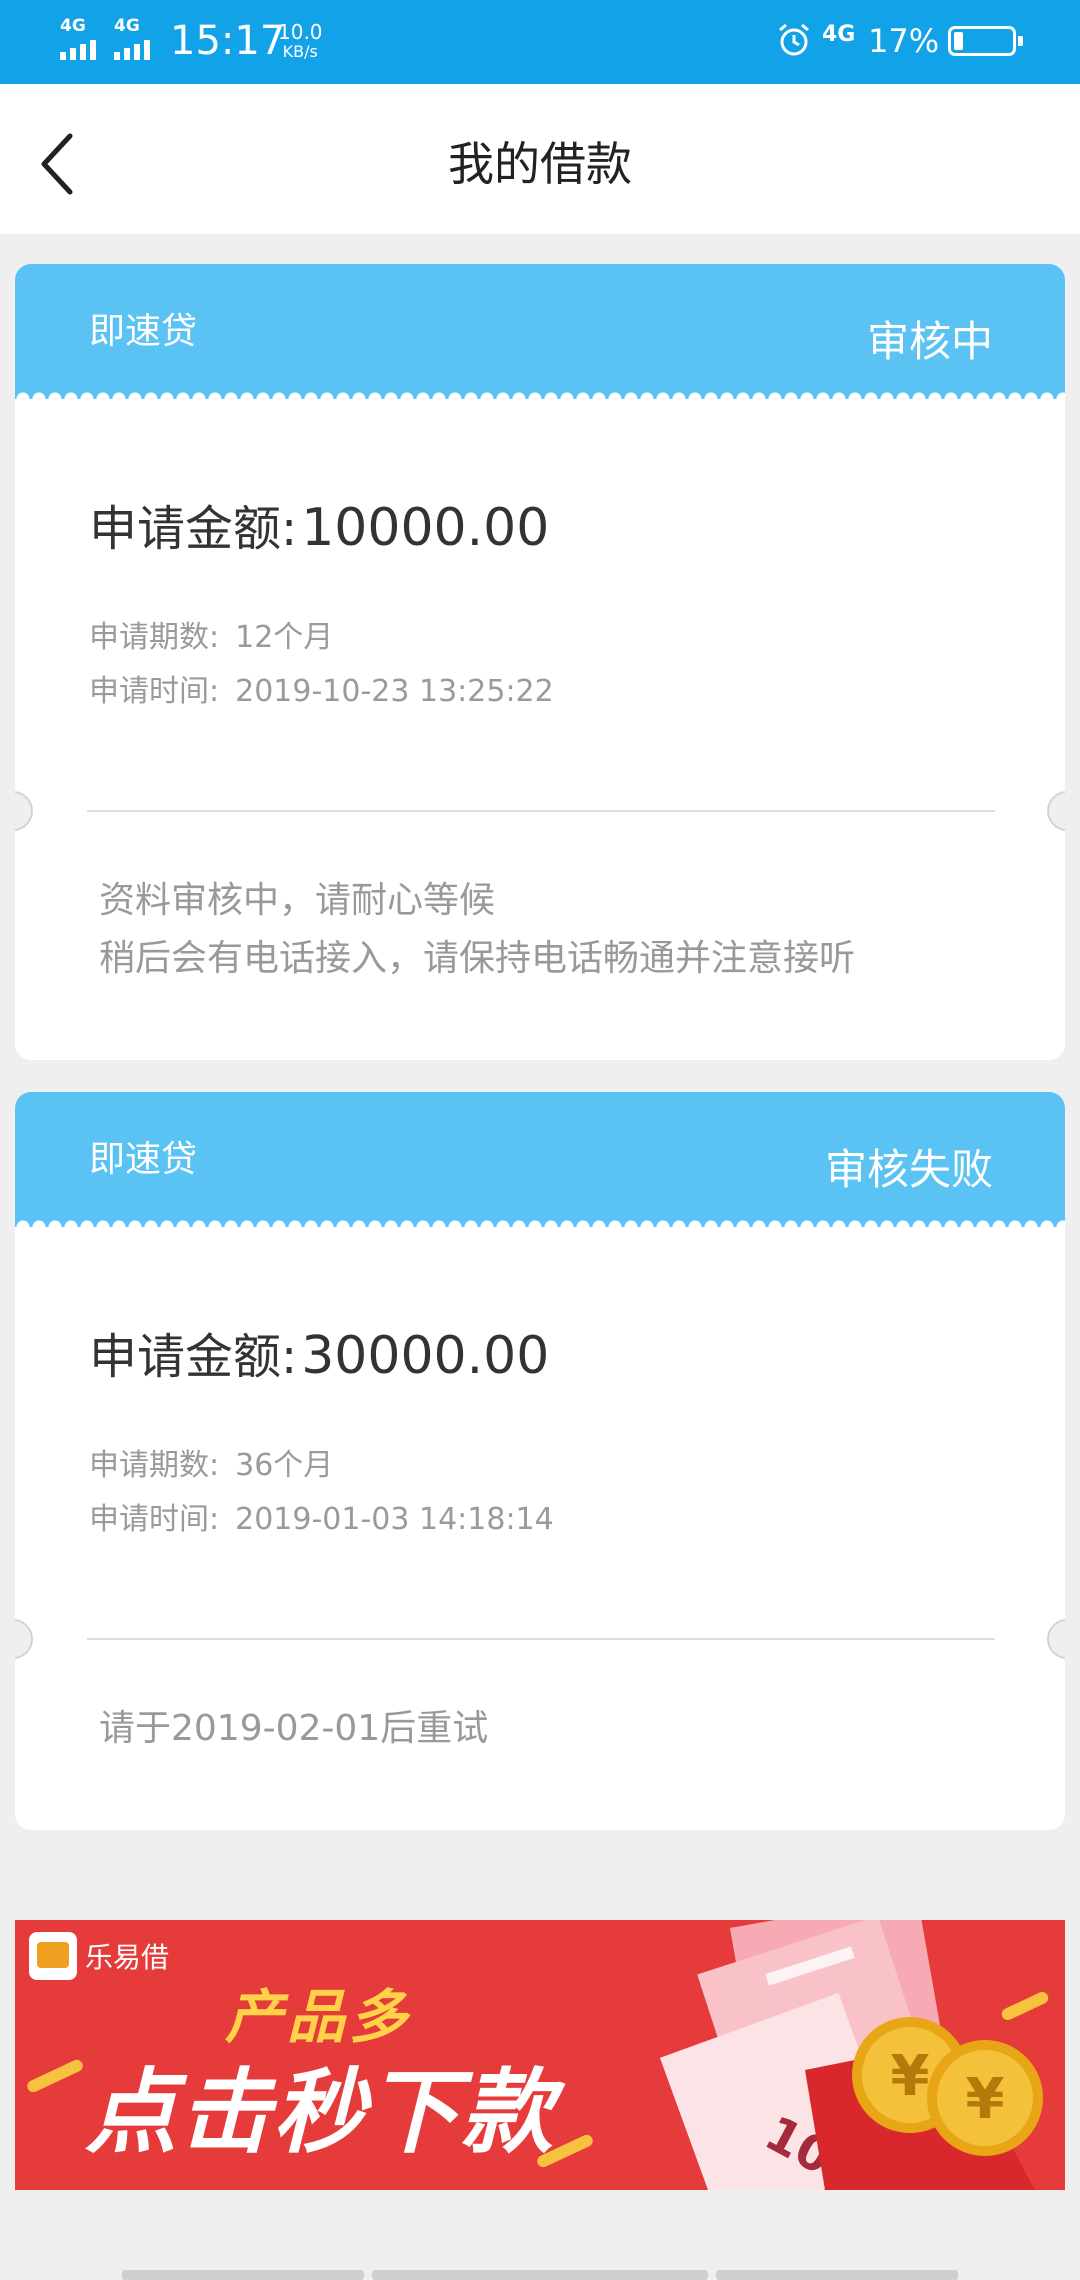 The image size is (1080, 2280). I want to click on loan-apply-time: 申请时间: 2019-10-23 13:25:22, so click(321, 691).